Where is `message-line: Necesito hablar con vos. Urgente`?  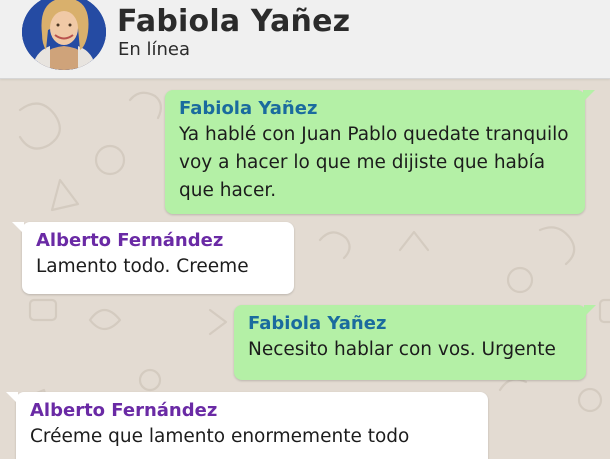
message-line: Necesito hablar con vos. Urgente is located at coordinates (402, 349).